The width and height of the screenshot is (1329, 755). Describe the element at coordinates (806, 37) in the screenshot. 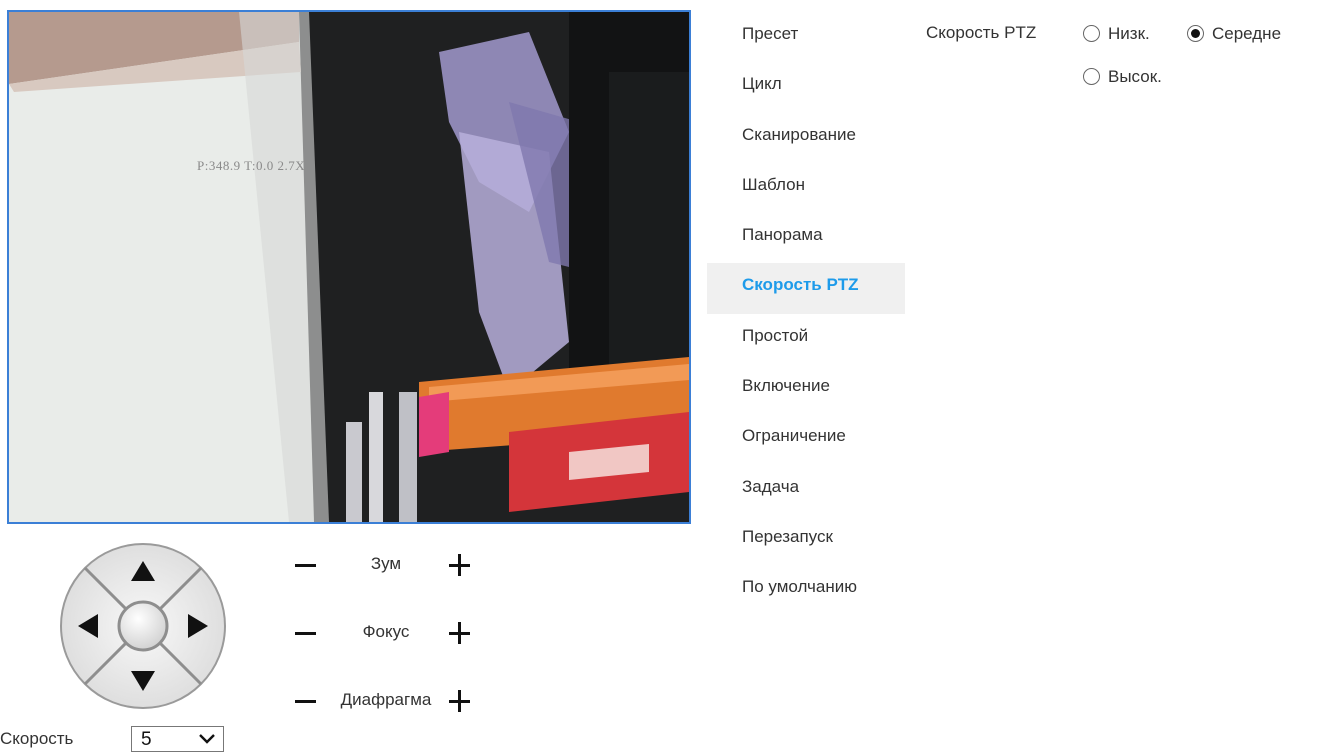

I see `menu-item-preset: Пресет` at that location.